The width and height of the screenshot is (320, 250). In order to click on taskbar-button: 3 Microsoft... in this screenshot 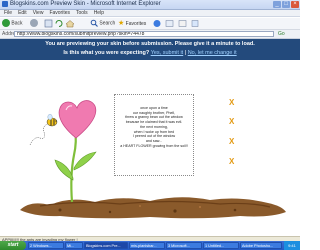, I will do `click(184, 245)`.